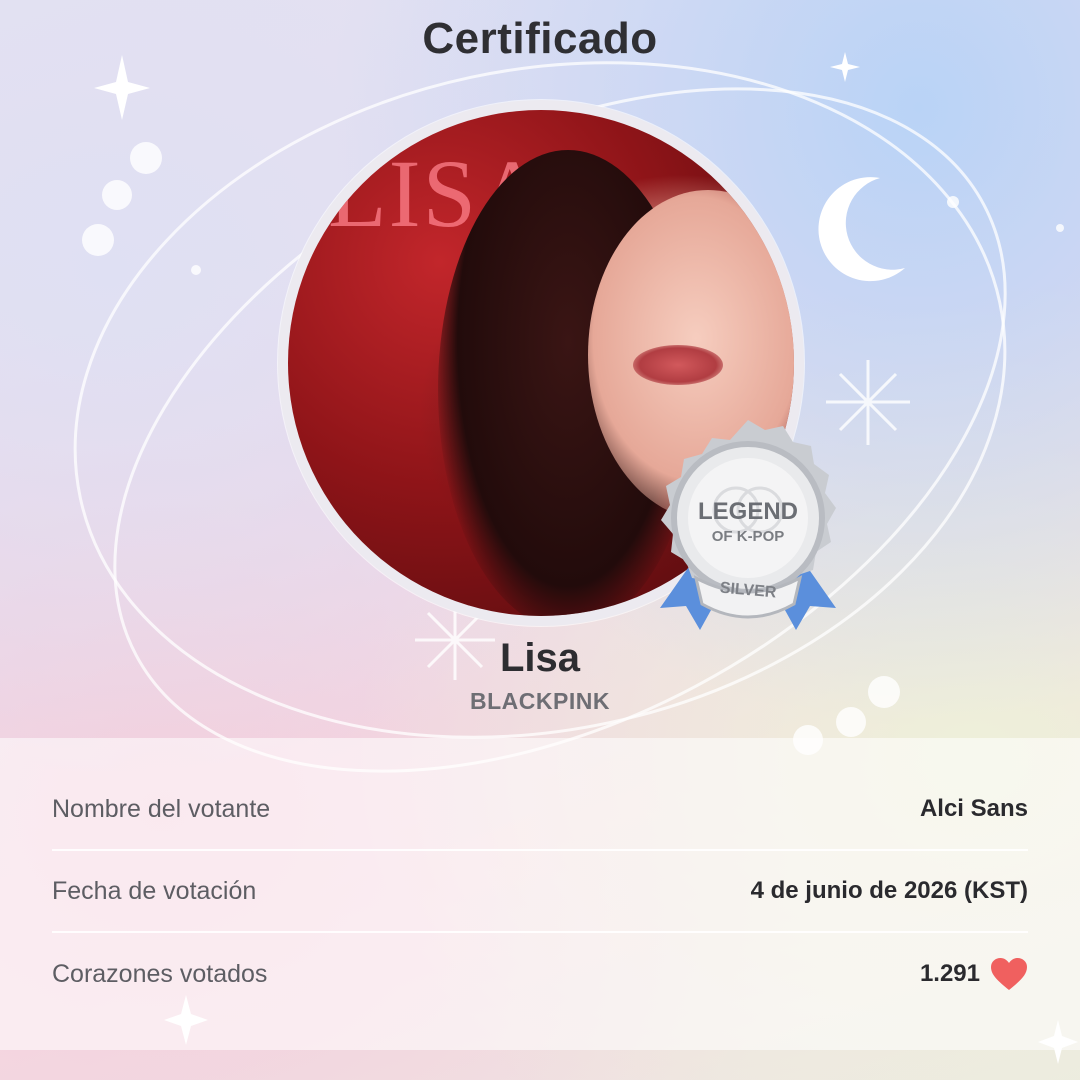 This screenshot has height=1080, width=1080. Describe the element at coordinates (748, 536) in the screenshot. I see `badge-subtitle: OF K-POP` at that location.